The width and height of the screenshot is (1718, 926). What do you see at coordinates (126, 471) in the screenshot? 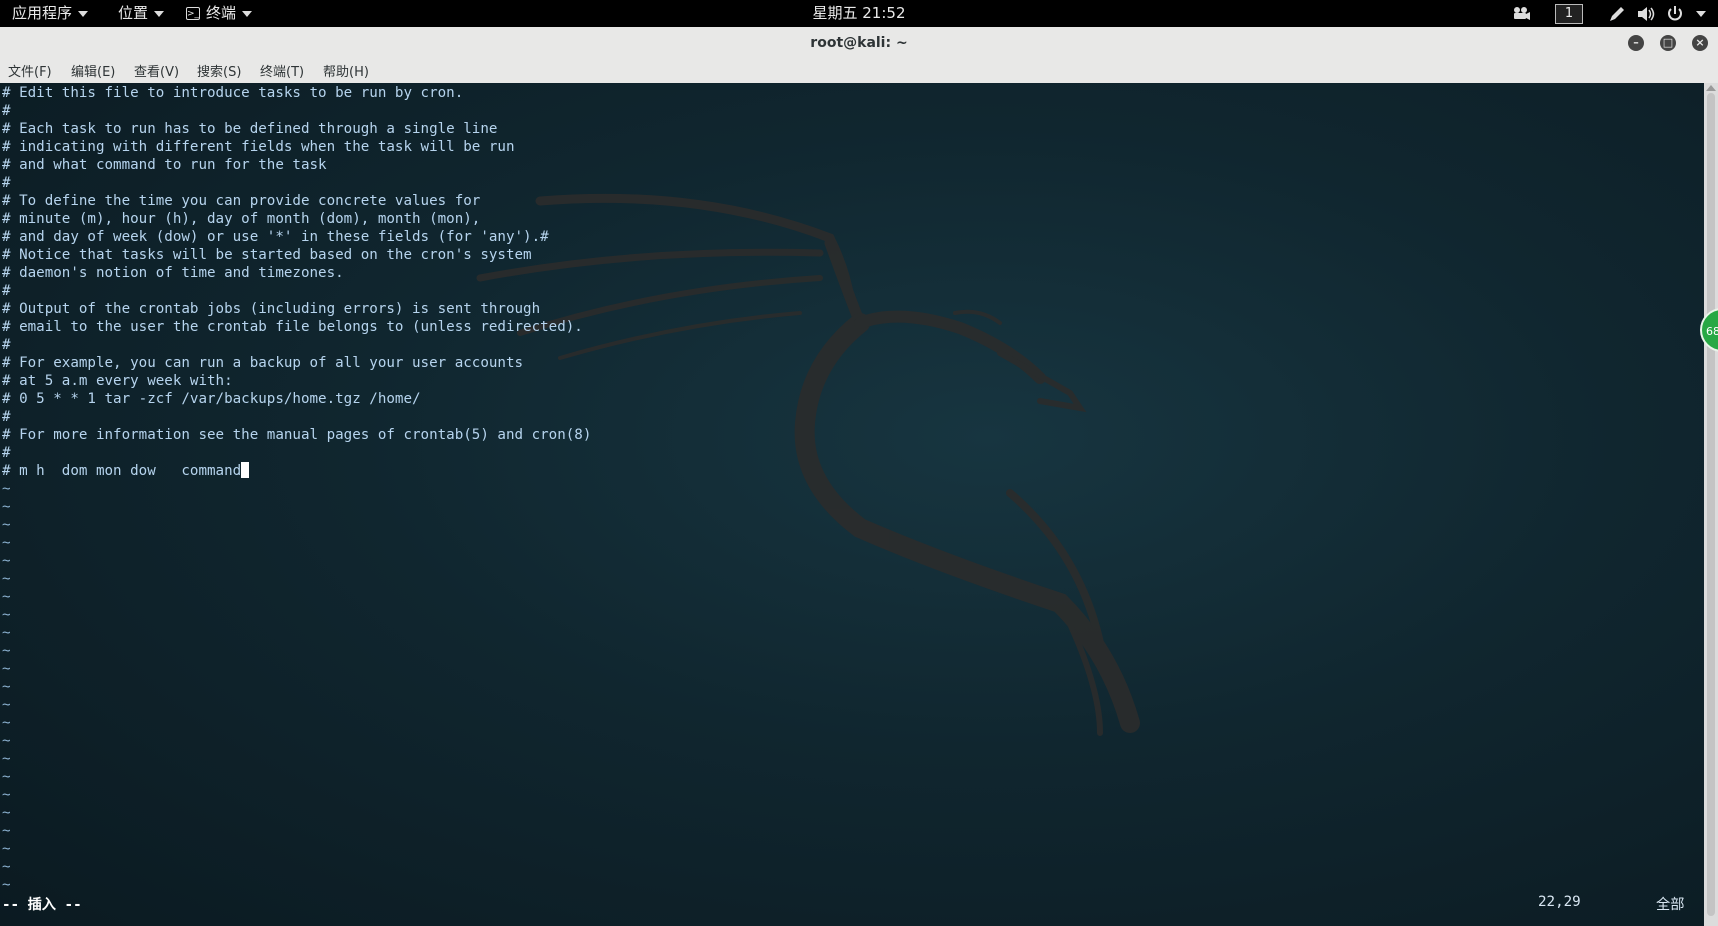
I see `editor-line: # m h dom mon dow command` at bounding box center [126, 471].